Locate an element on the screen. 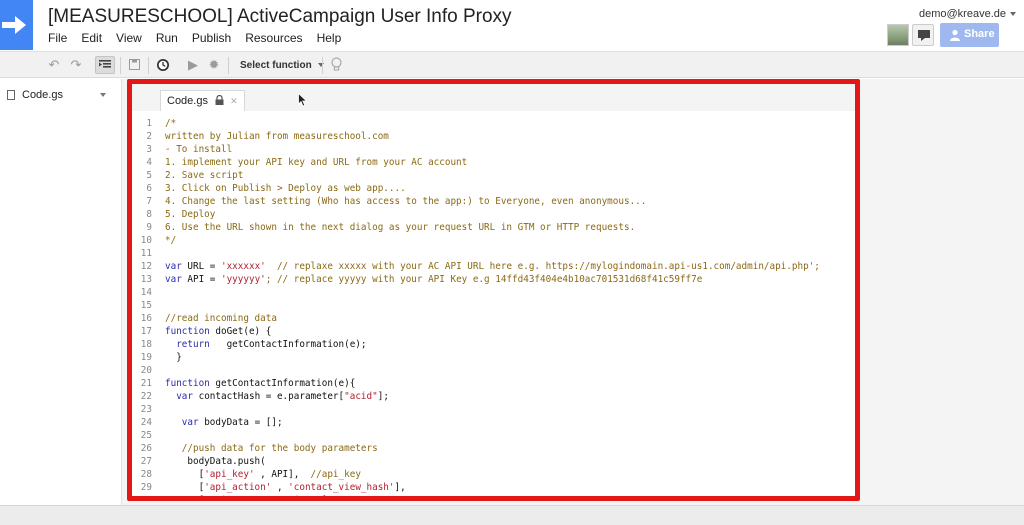 The height and width of the screenshot is (525, 1024). debug-icon: ✹ is located at coordinates (214, 65).